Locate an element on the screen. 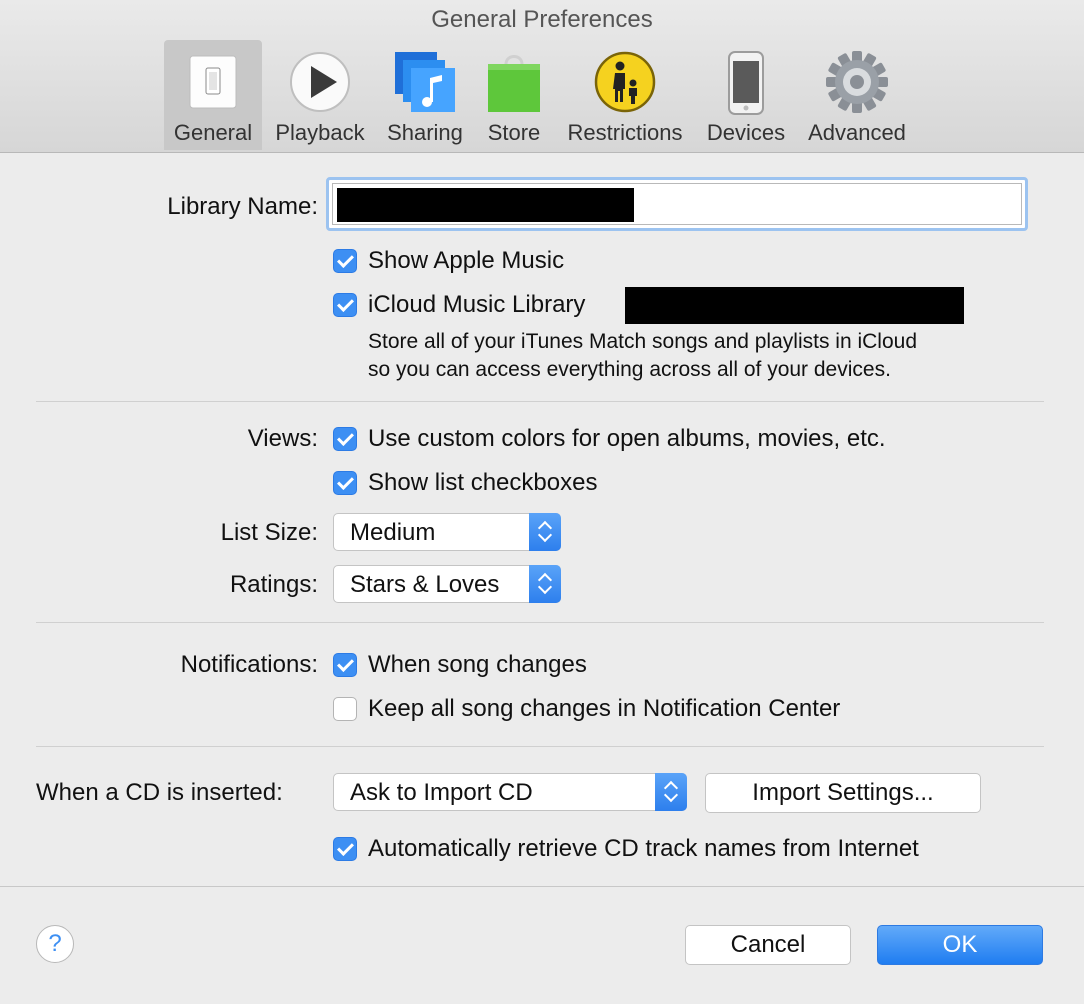 The image size is (1084, 1004). list-checkboxes-checkbox is located at coordinates (345, 483).